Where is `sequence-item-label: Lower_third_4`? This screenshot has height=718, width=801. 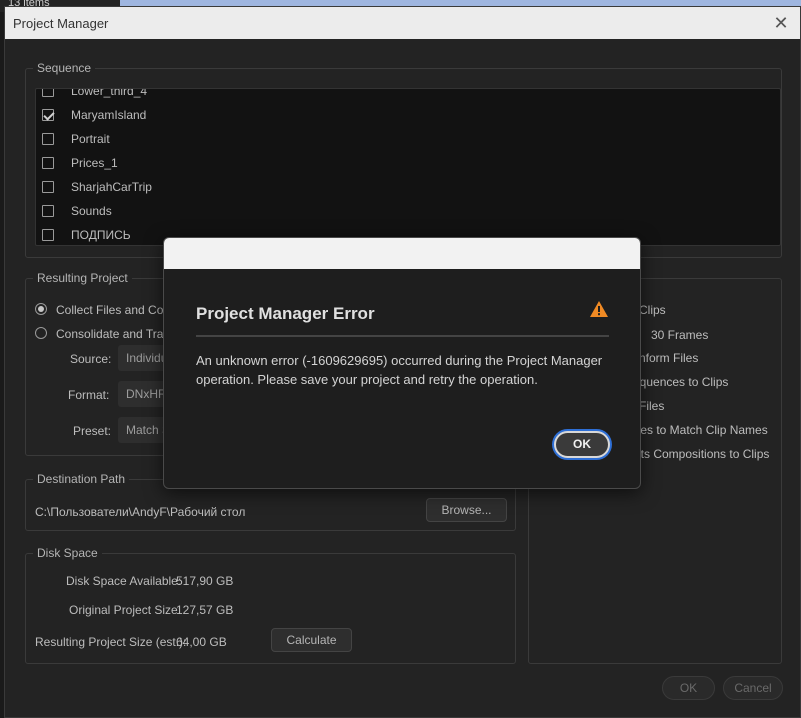 sequence-item-label: Lower_third_4 is located at coordinates (109, 93).